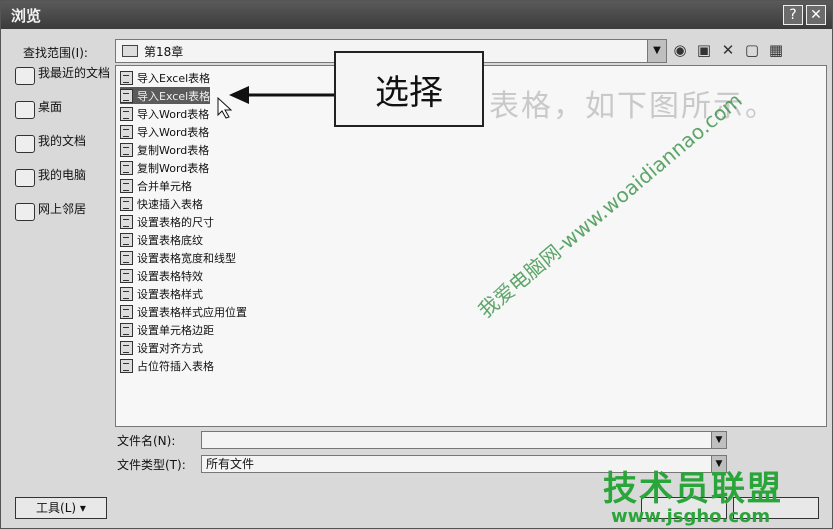 This screenshot has height=530, width=833. Describe the element at coordinates (230, 464) in the screenshot. I see `filetype-value: 所有文件` at that location.